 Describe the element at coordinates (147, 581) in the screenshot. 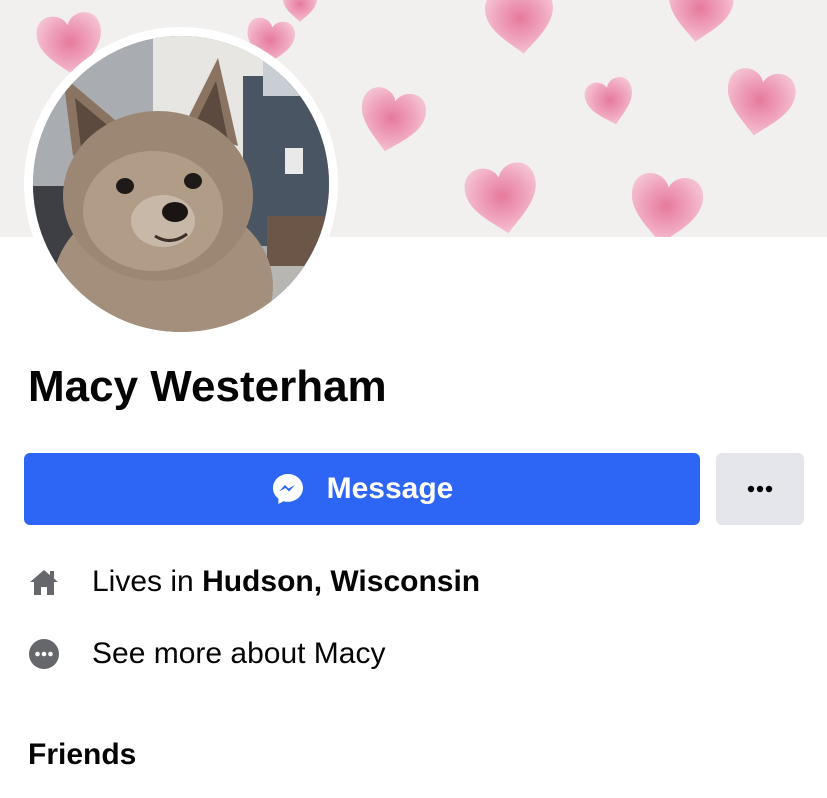

I see `lives-in-prefix: Lives in` at that location.